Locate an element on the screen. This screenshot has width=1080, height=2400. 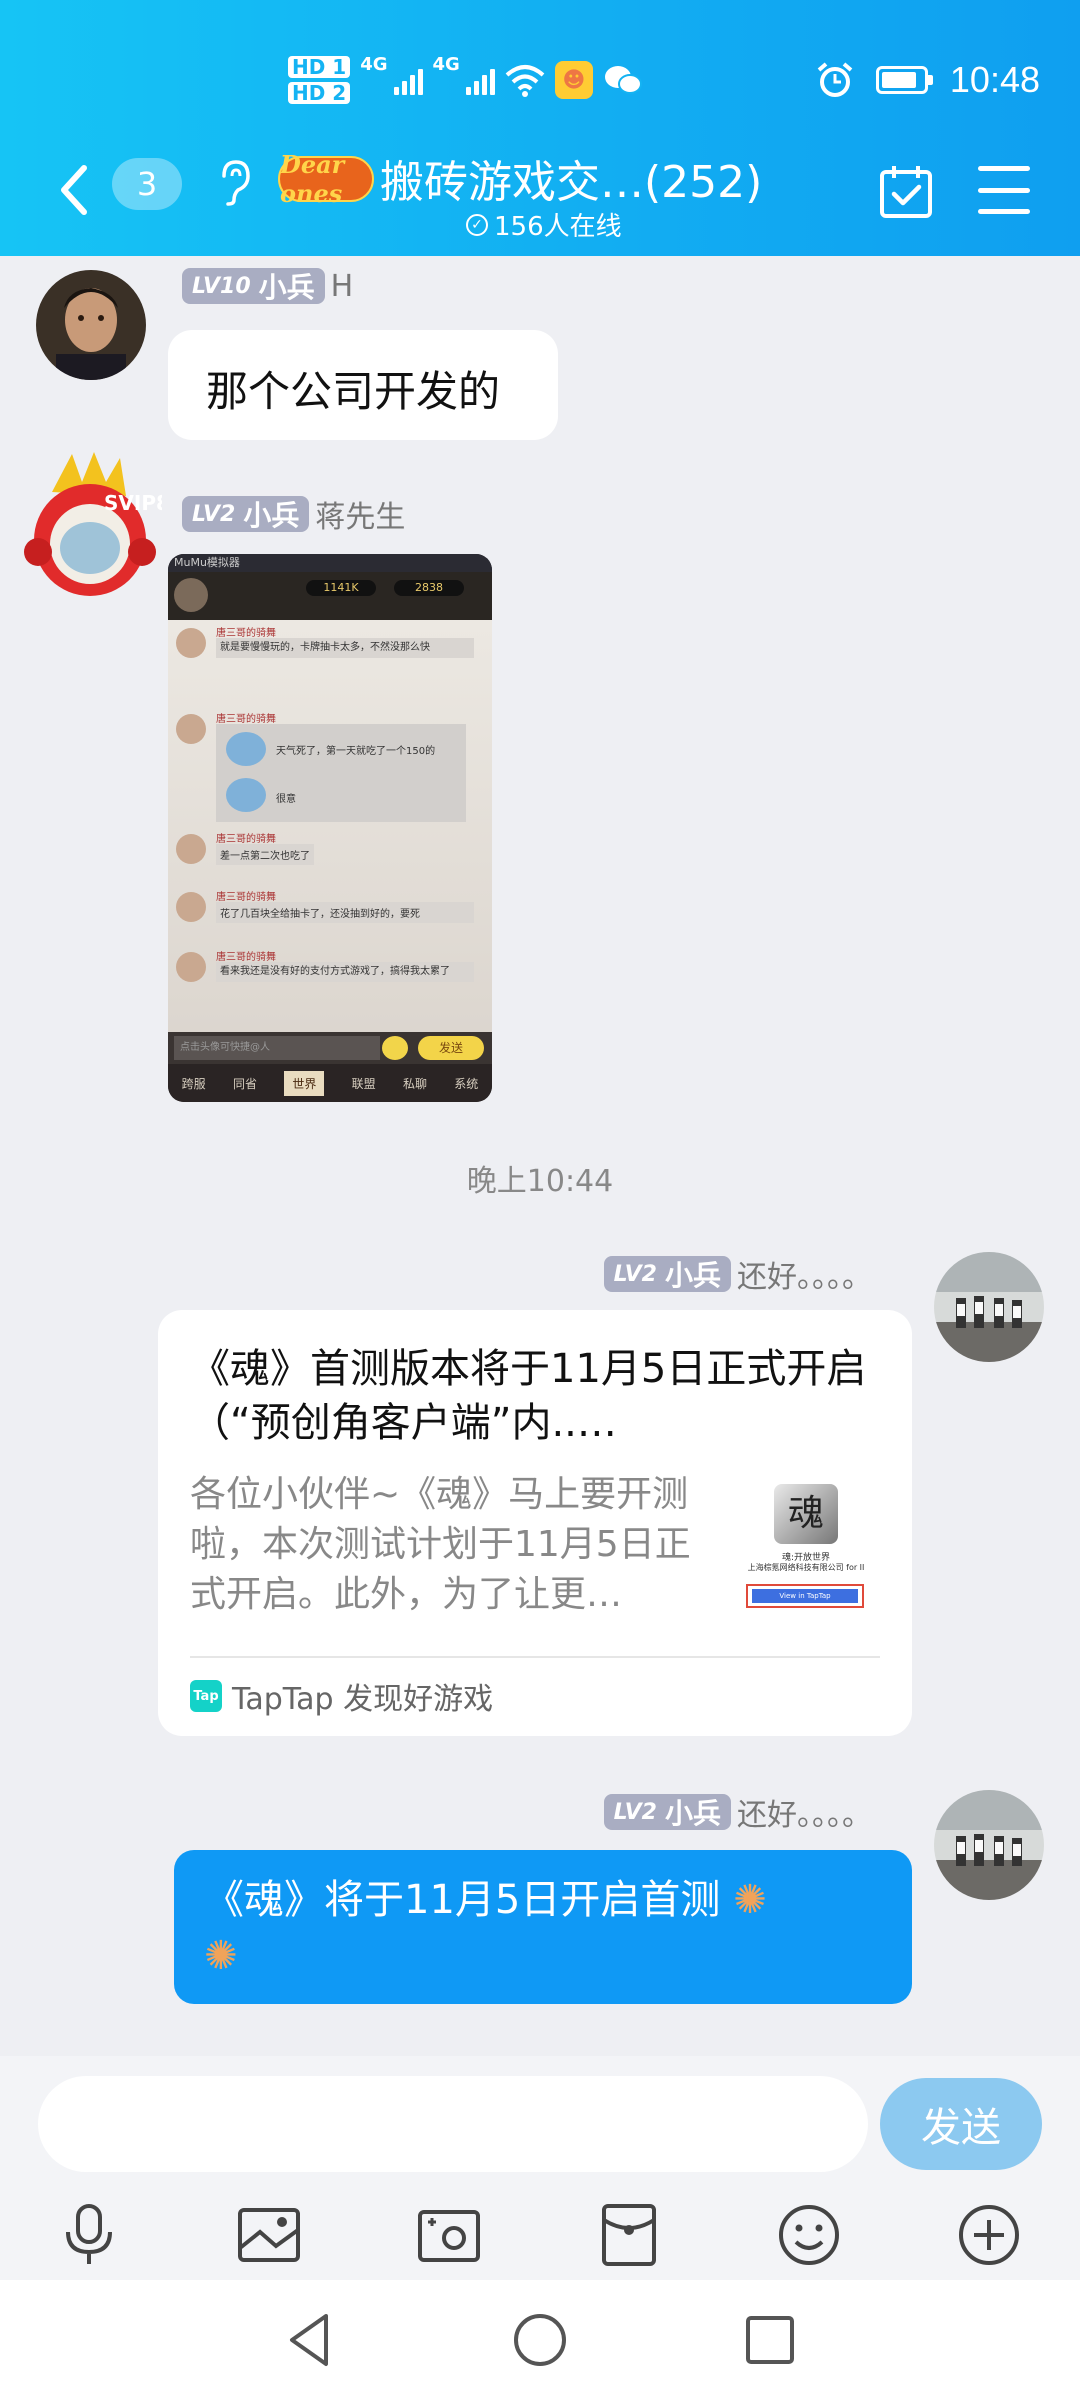
red-packet-icon is located at coordinates (629, 2235).